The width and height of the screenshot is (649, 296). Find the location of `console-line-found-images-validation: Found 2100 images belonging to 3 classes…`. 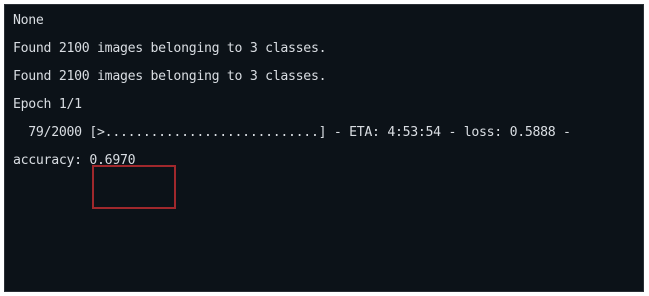

console-line-found-images-validation: Found 2100 images belonging to 3 classes… is located at coordinates (170, 76).